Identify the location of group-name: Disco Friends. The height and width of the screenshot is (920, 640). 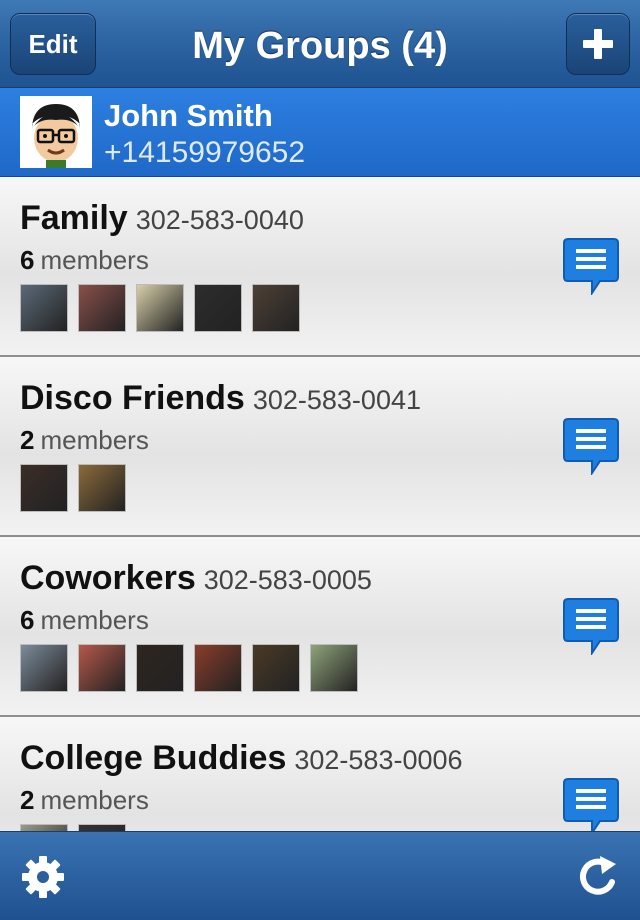
(132, 398).